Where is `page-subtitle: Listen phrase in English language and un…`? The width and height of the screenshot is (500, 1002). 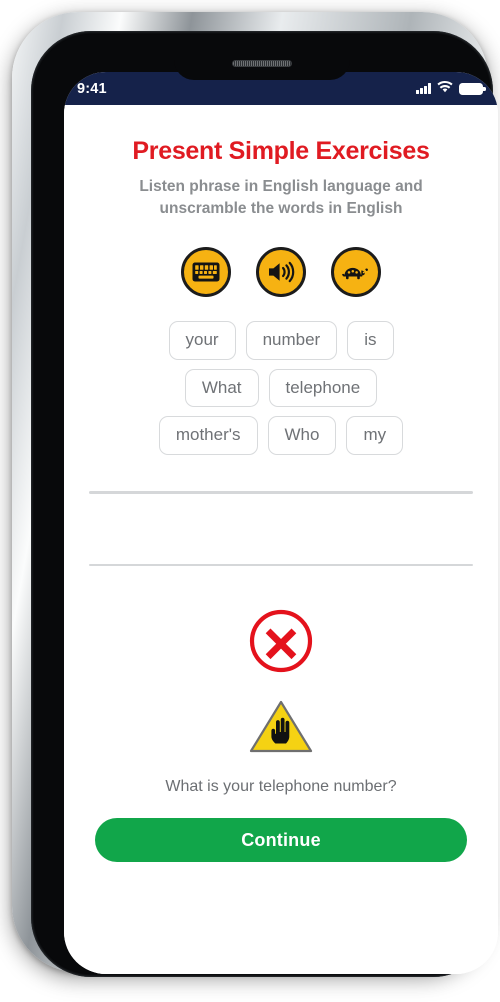
page-subtitle: Listen phrase in English language and un… is located at coordinates (281, 198).